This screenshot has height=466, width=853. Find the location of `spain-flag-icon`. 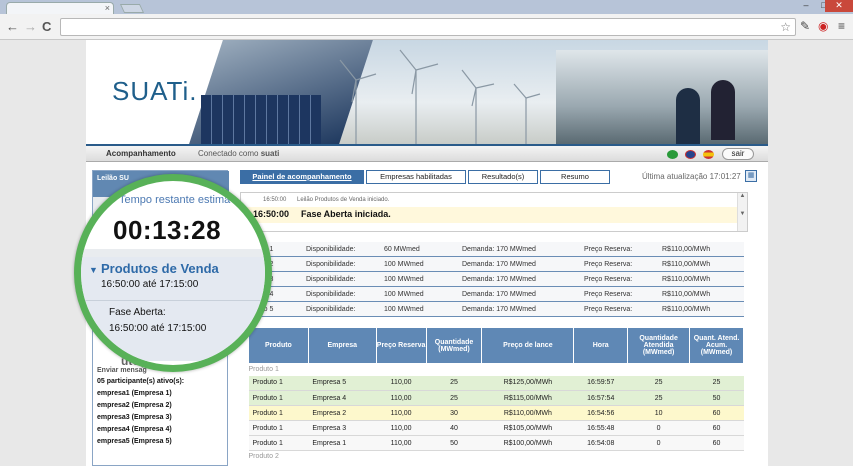

spain-flag-icon is located at coordinates (708, 154).